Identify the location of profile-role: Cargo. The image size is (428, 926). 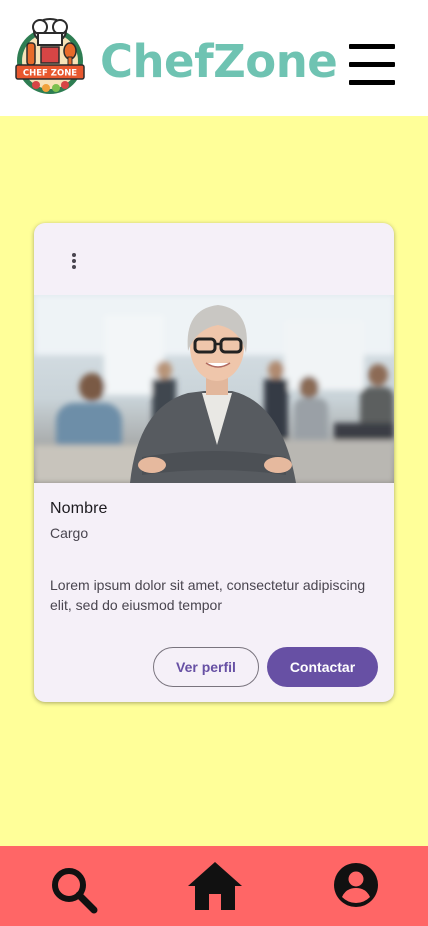
(69, 533).